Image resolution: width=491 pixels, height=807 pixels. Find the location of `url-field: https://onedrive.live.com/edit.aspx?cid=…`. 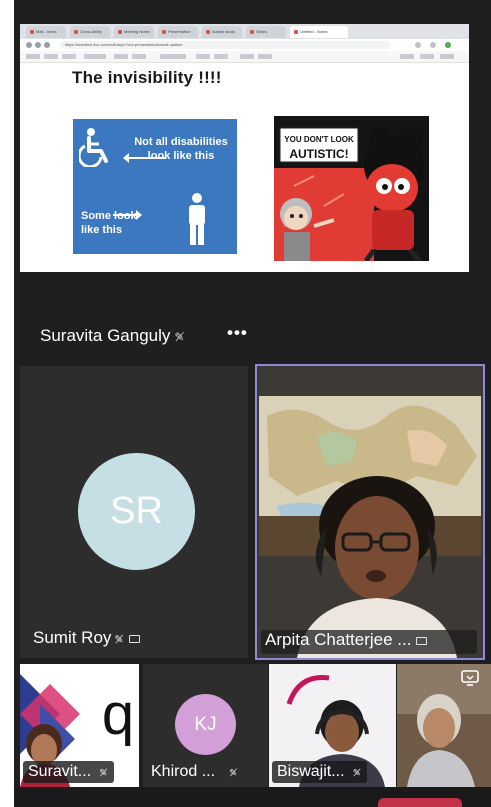

url-field: https://onedrive.live.com/edit.aspx?cid=… is located at coordinates (225, 45).